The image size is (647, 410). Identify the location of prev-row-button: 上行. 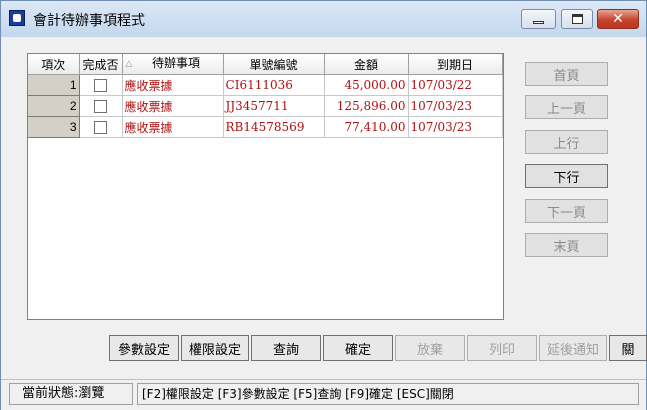
(566, 142).